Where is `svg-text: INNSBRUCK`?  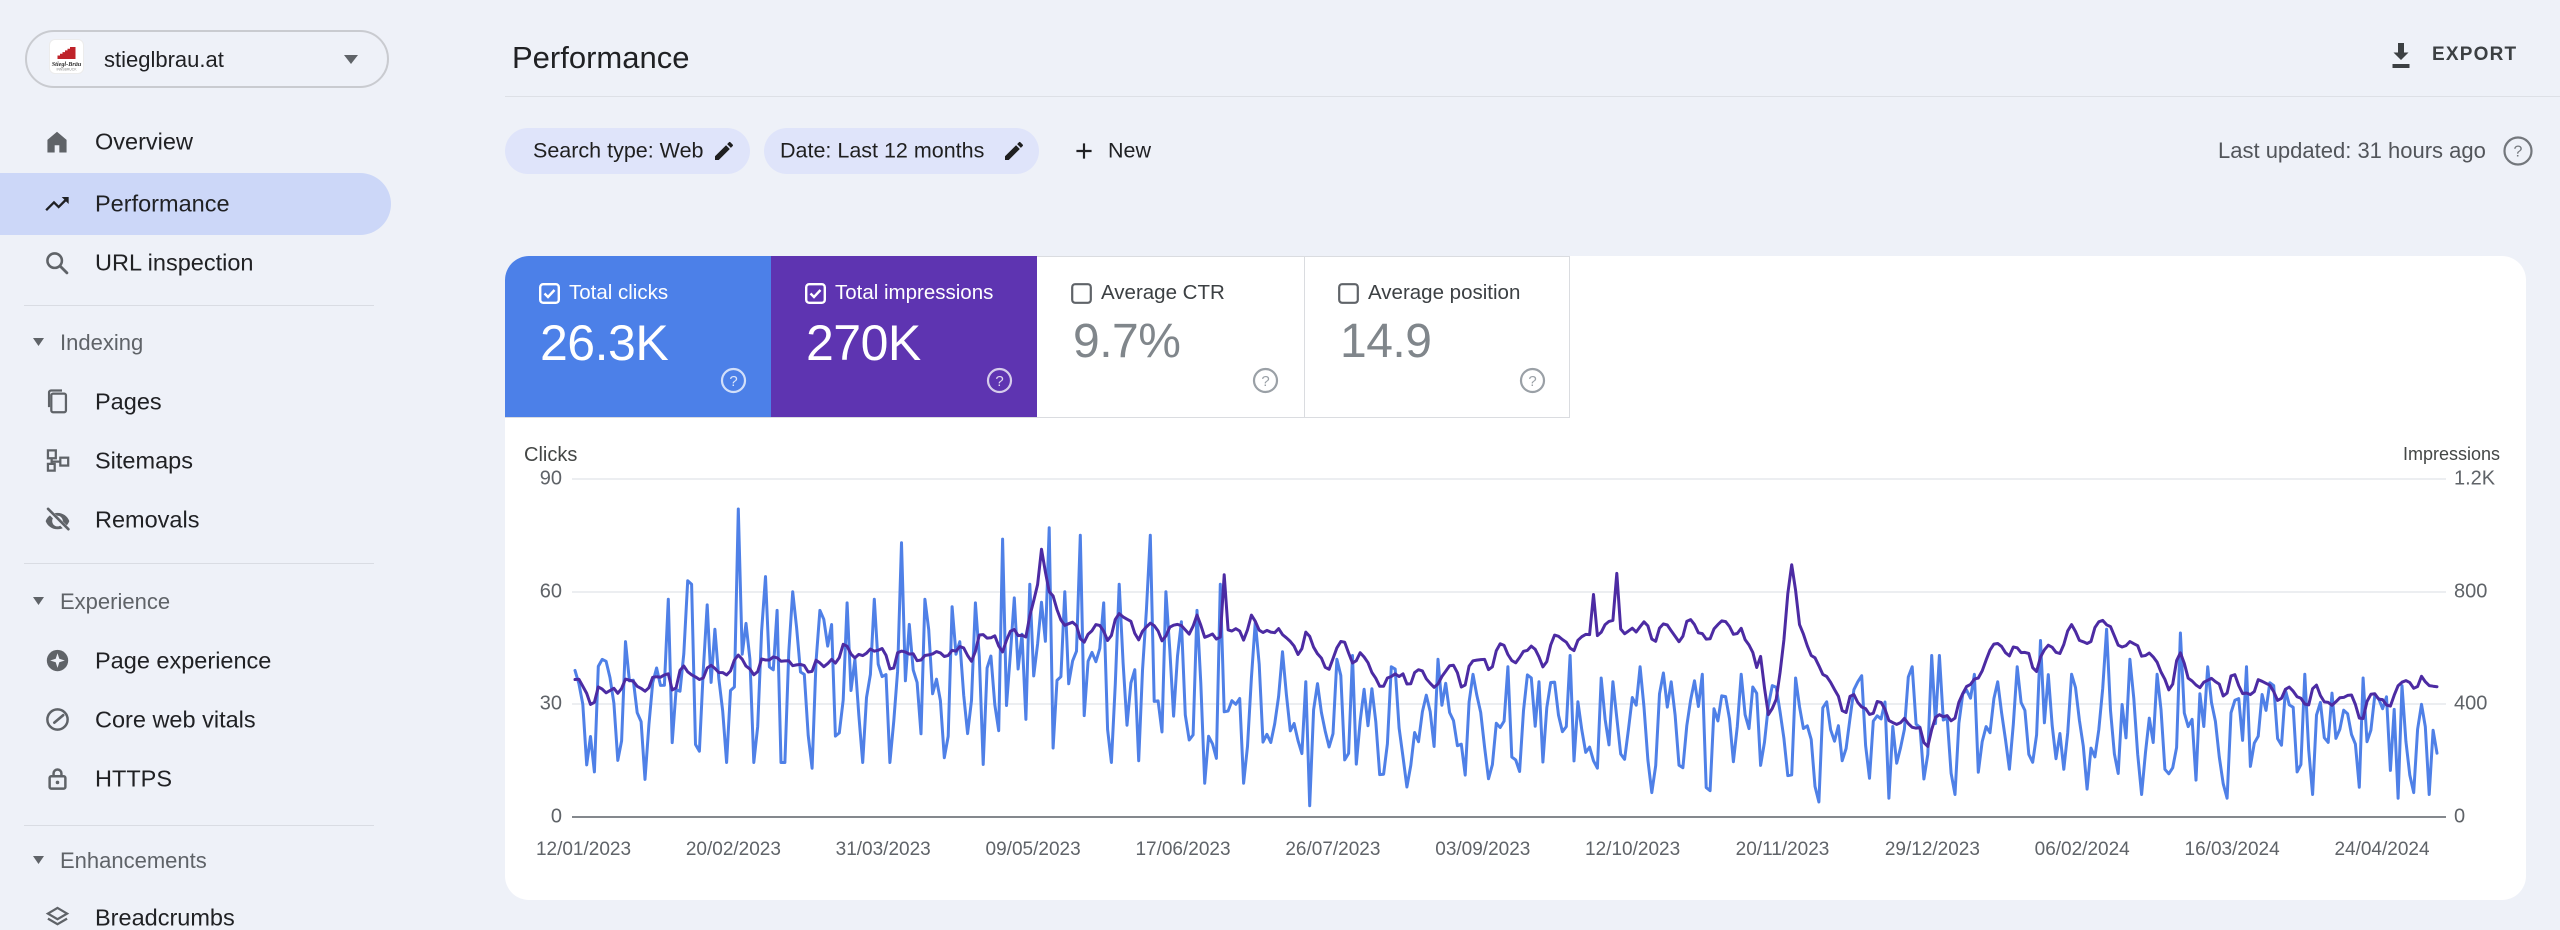 svg-text: INNSBRUCK is located at coordinates (67, 70).